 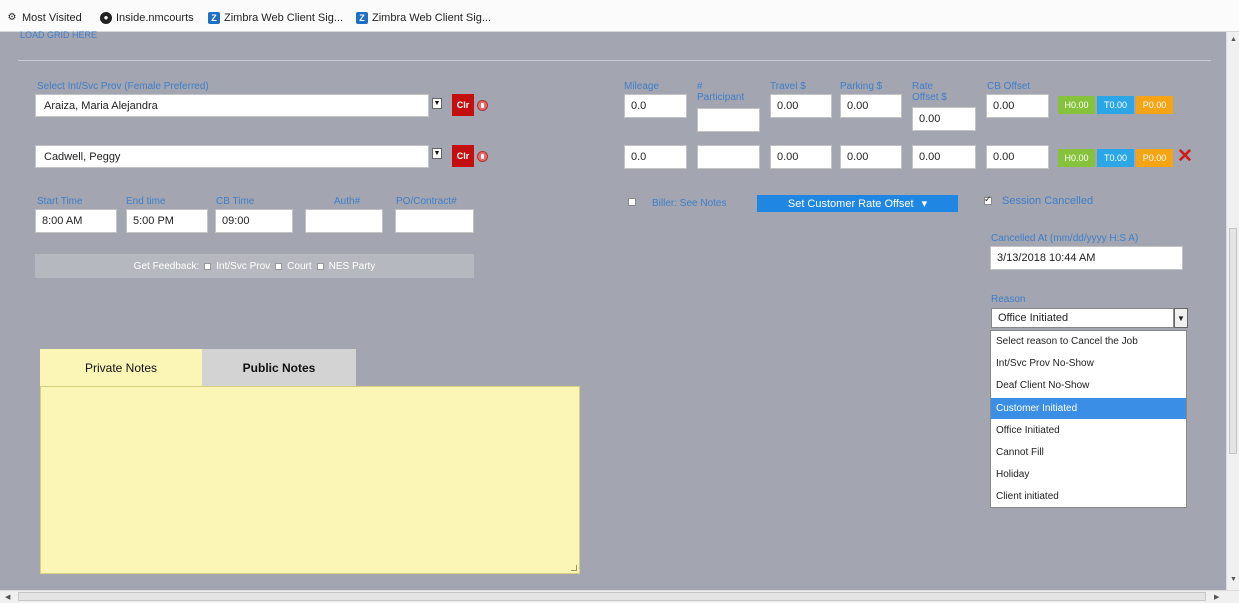 What do you see at coordinates (642, 86) in the screenshot?
I see `mileage-label: Mileage` at bounding box center [642, 86].